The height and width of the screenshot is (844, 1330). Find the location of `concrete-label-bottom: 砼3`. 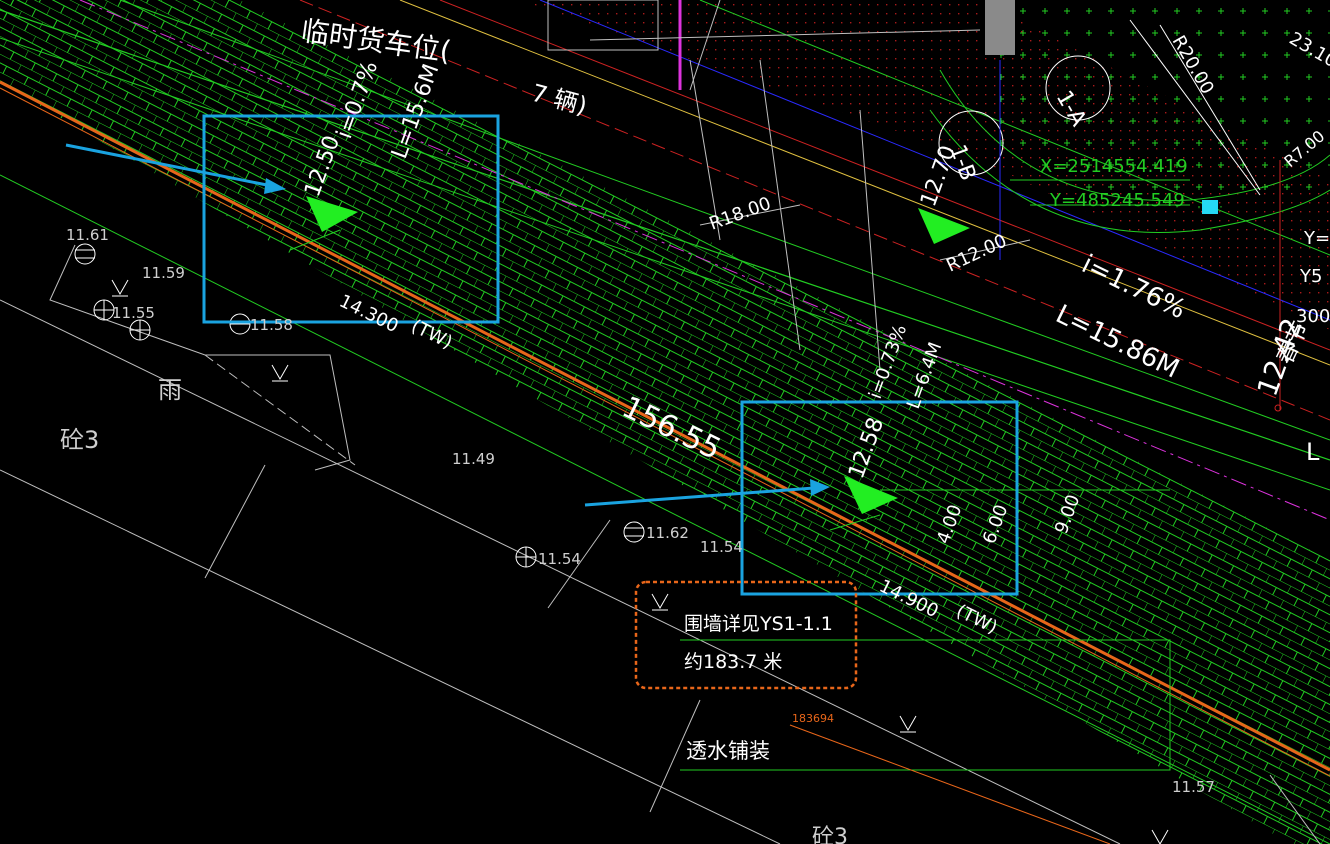

concrete-label-bottom: 砼3 is located at coordinates (830, 834).